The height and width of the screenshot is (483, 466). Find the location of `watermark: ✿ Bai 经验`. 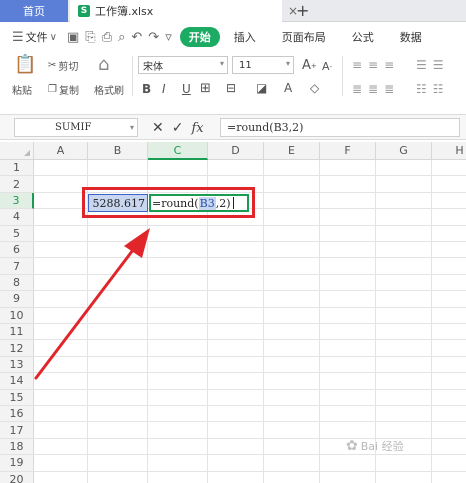

watermark: ✿ Bai 经验 is located at coordinates (375, 446).